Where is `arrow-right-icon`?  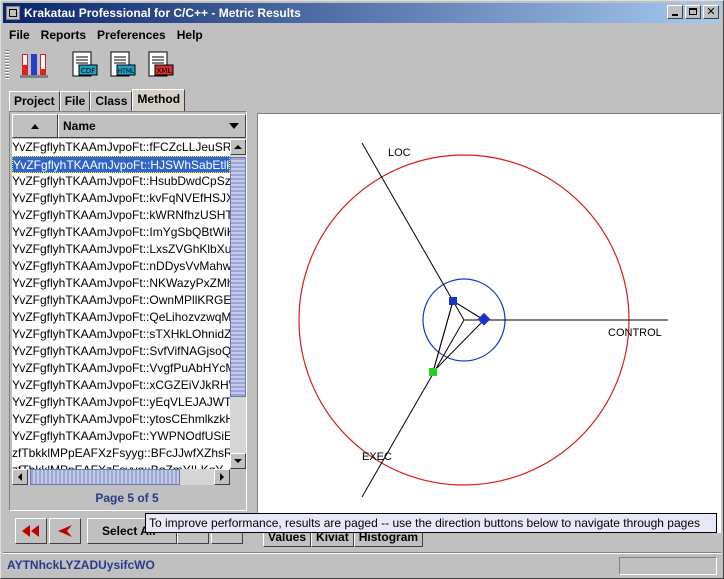
arrow-right-icon is located at coordinates (222, 477).